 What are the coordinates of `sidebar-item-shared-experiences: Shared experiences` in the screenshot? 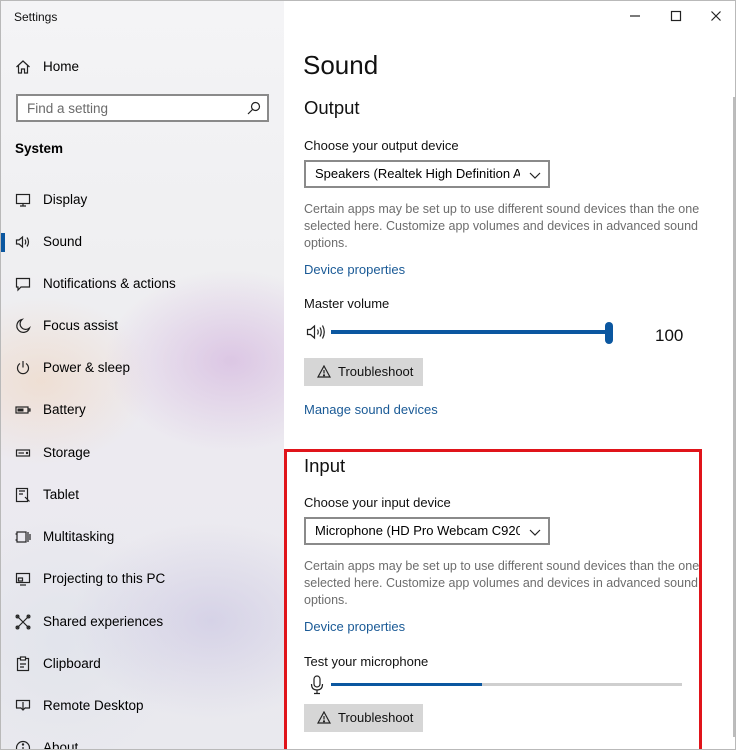 It's located at (142, 622).